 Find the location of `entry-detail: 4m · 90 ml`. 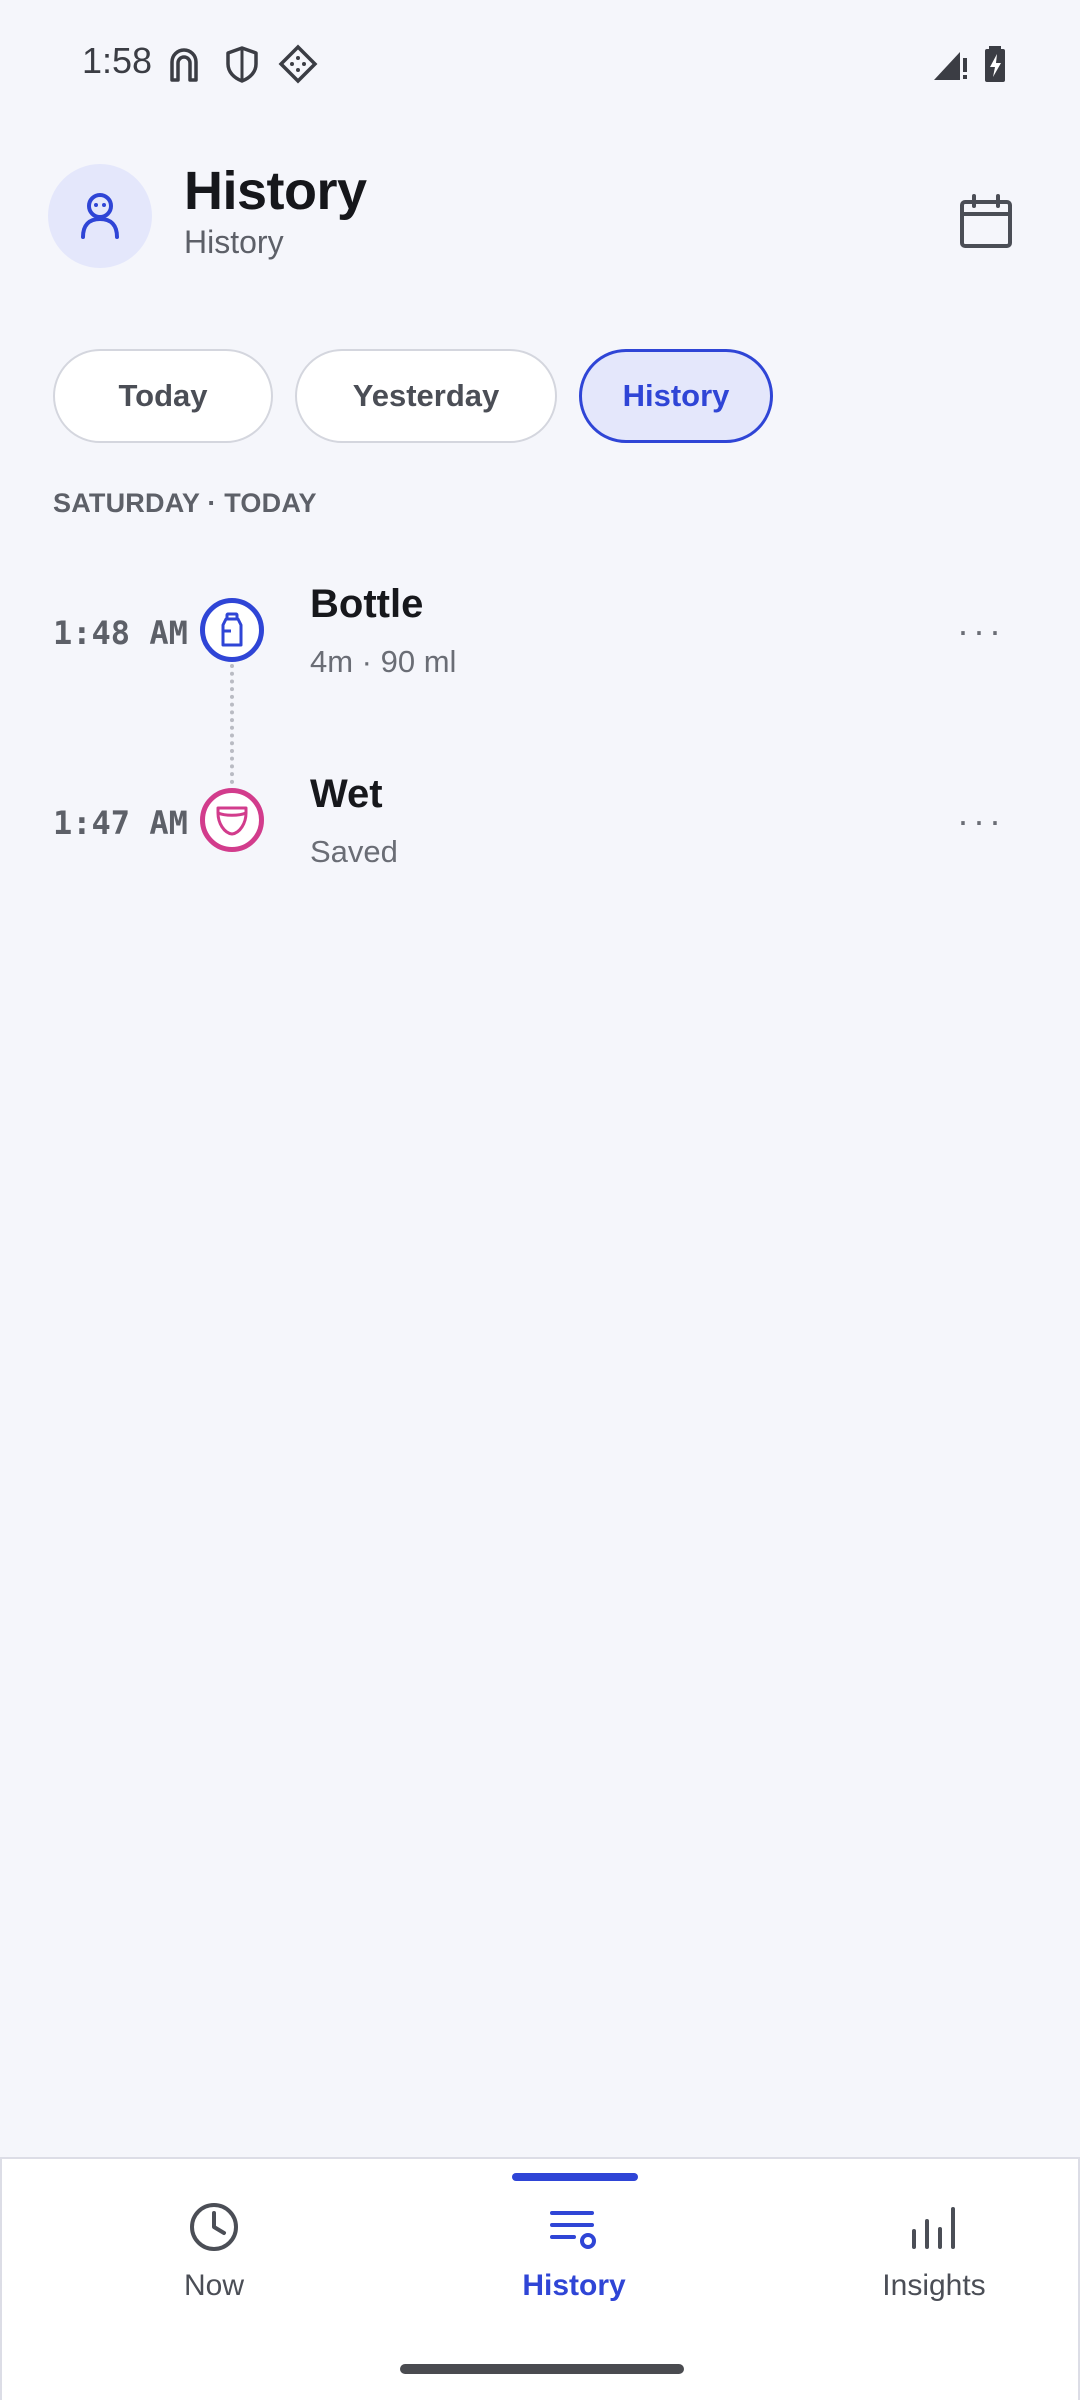

entry-detail: 4m · 90 ml is located at coordinates (383, 661).